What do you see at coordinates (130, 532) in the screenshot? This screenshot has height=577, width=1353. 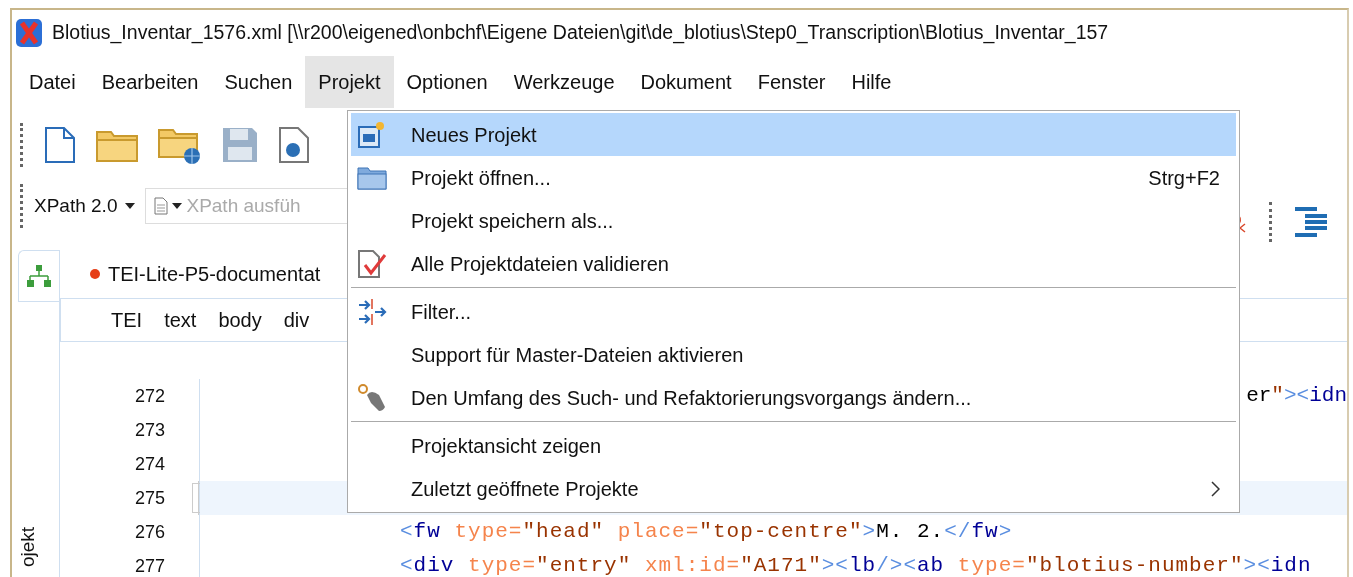 I see `line-number: 276` at bounding box center [130, 532].